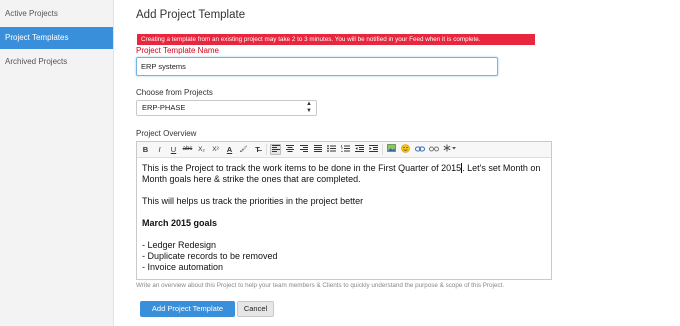  Describe the element at coordinates (303, 149) in the screenshot. I see `align-right-icon` at that location.